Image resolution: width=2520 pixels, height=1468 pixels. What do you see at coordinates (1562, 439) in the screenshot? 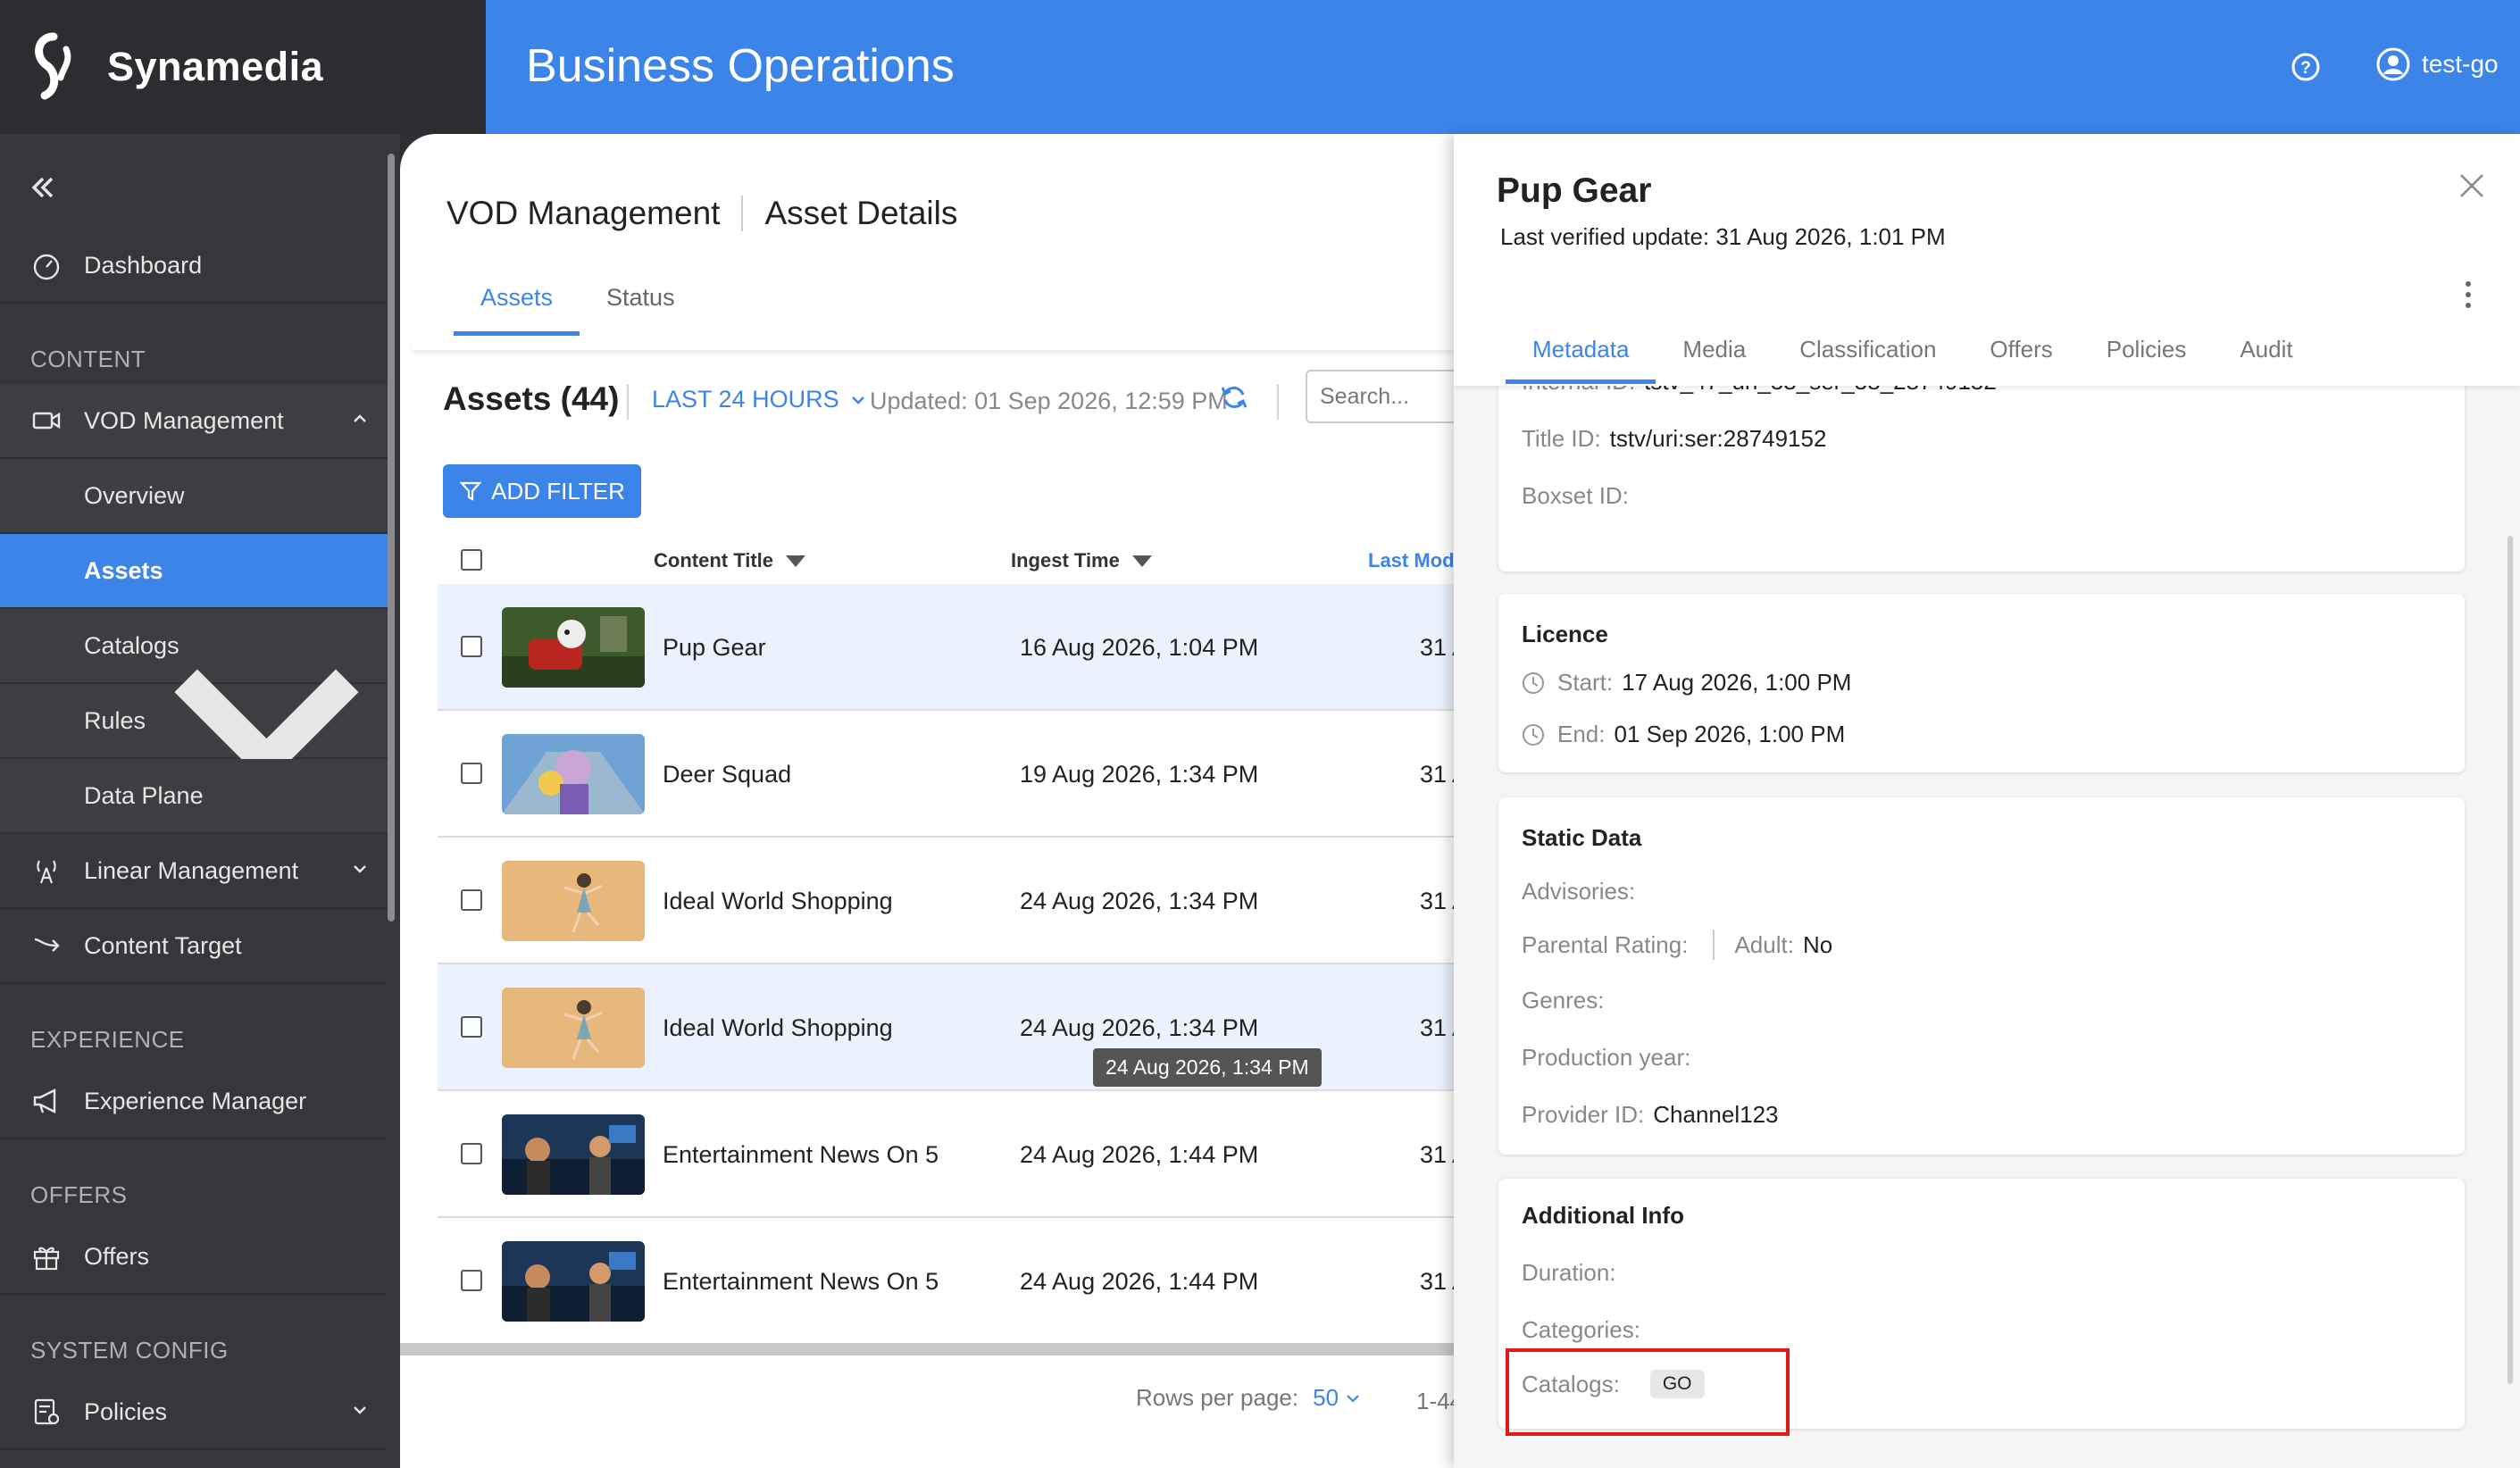
I see `title-id-label: Title ID:` at bounding box center [1562, 439].